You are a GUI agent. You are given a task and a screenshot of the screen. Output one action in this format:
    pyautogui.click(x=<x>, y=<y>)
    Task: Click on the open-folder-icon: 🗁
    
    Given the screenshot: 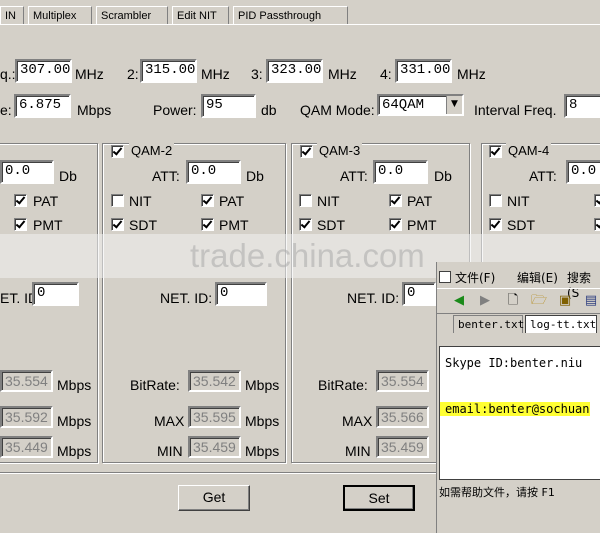 What is the action you would take?
    pyautogui.click(x=539, y=301)
    